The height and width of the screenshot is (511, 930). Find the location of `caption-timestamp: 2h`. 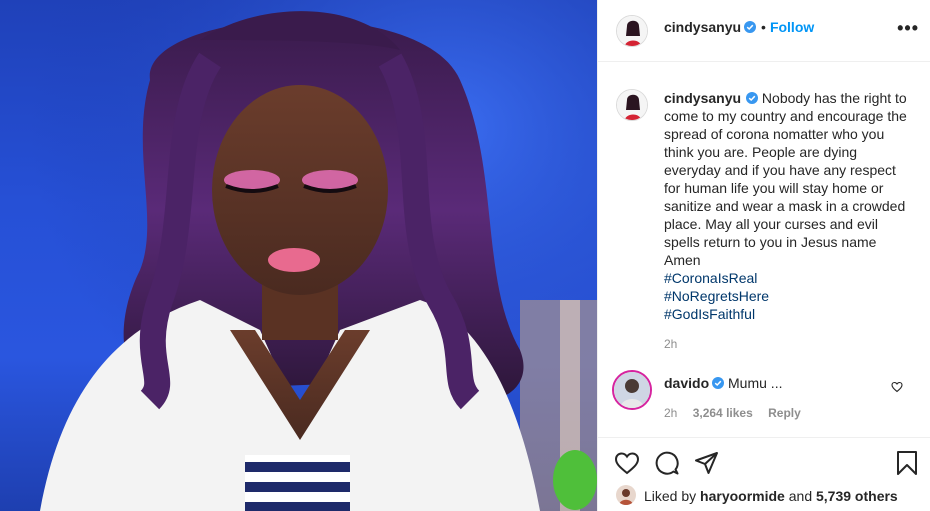

caption-timestamp: 2h is located at coordinates (670, 344).